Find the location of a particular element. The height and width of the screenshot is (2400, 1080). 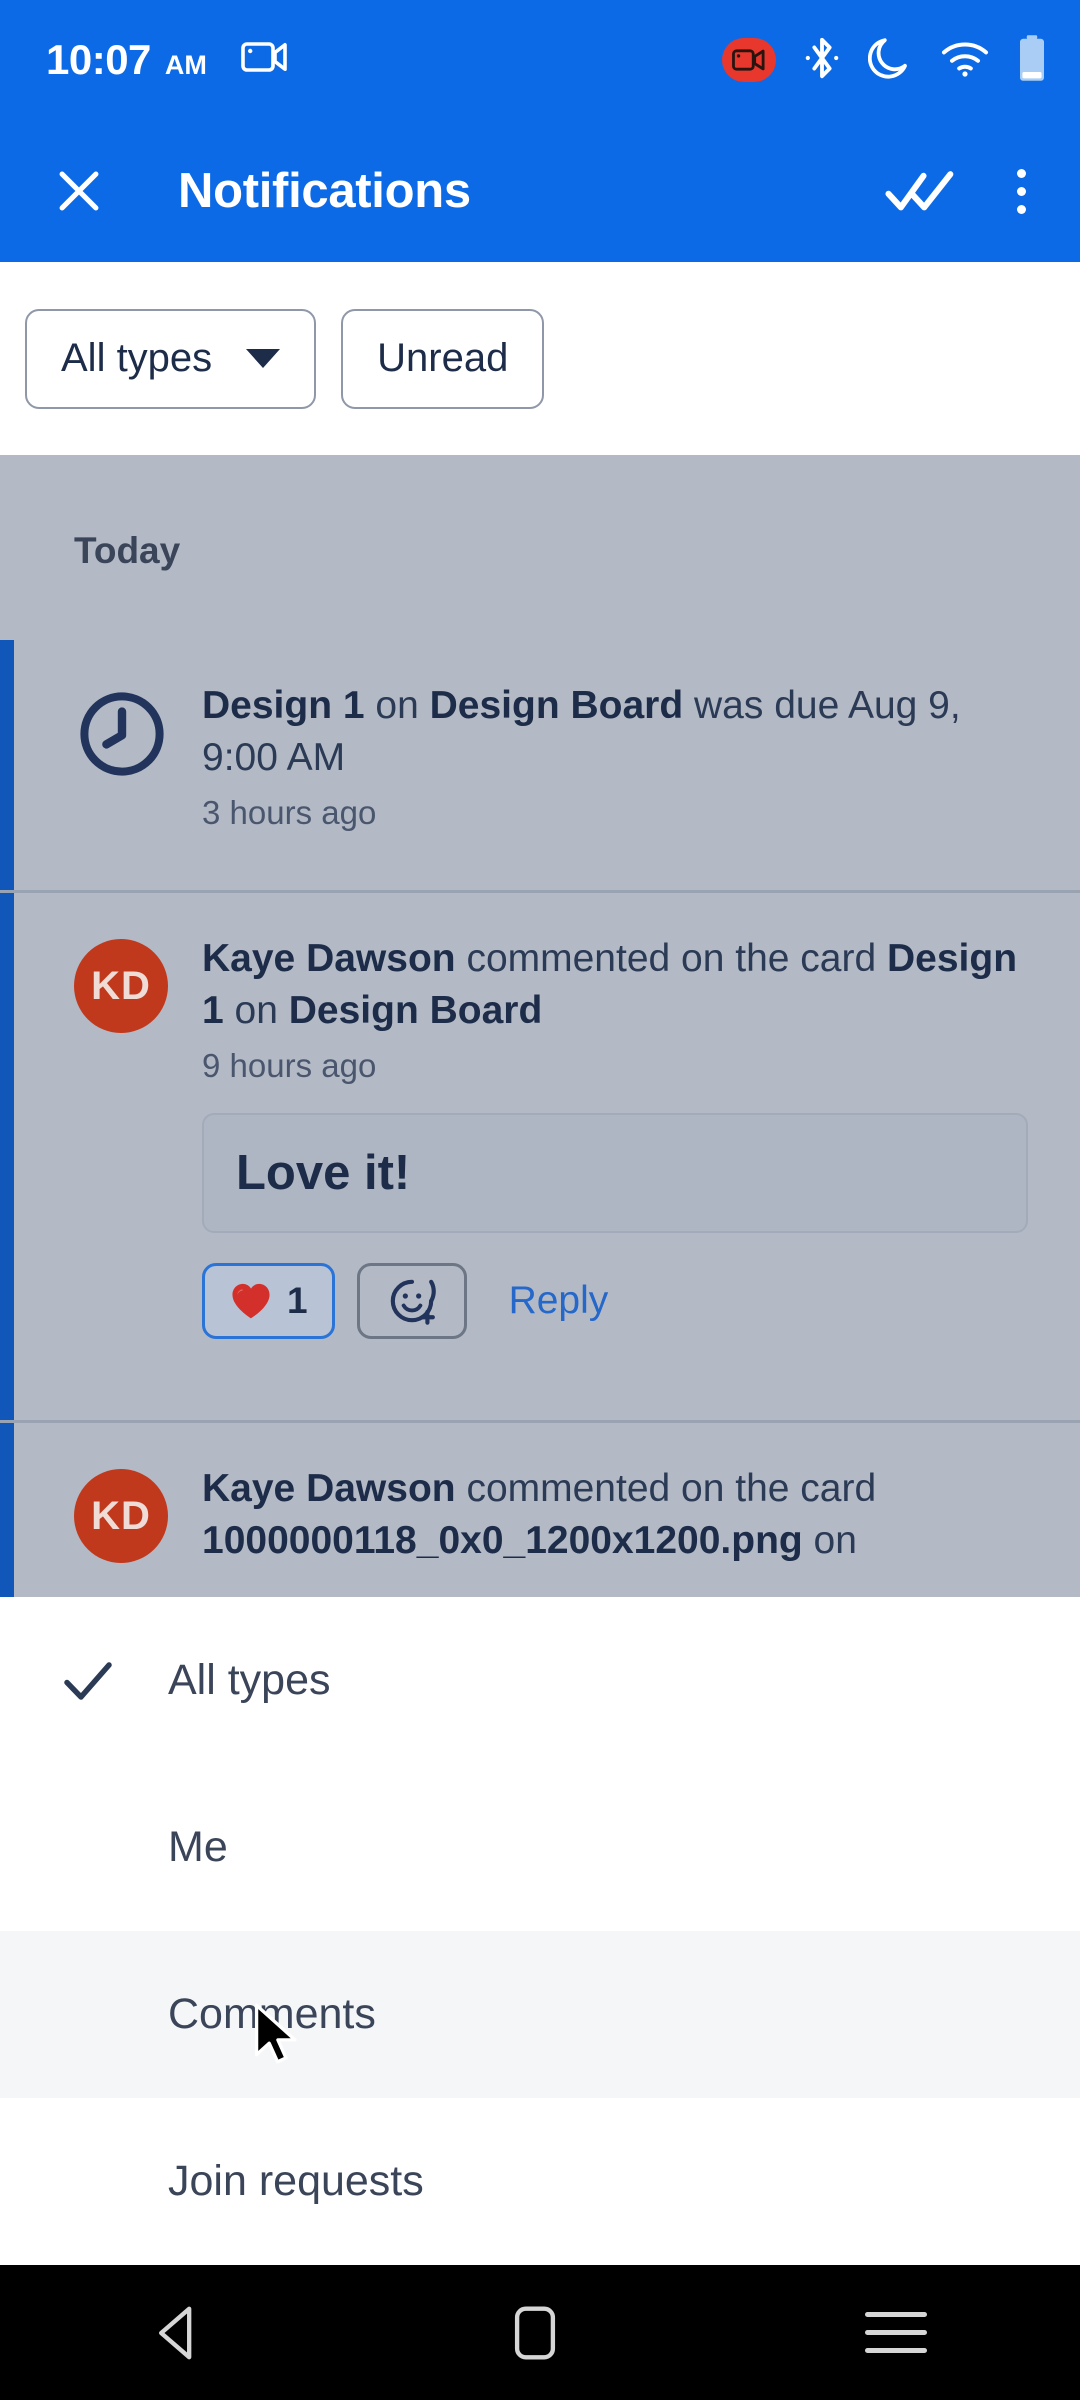

notification-timestamp: 3 hours ago is located at coordinates (289, 812).